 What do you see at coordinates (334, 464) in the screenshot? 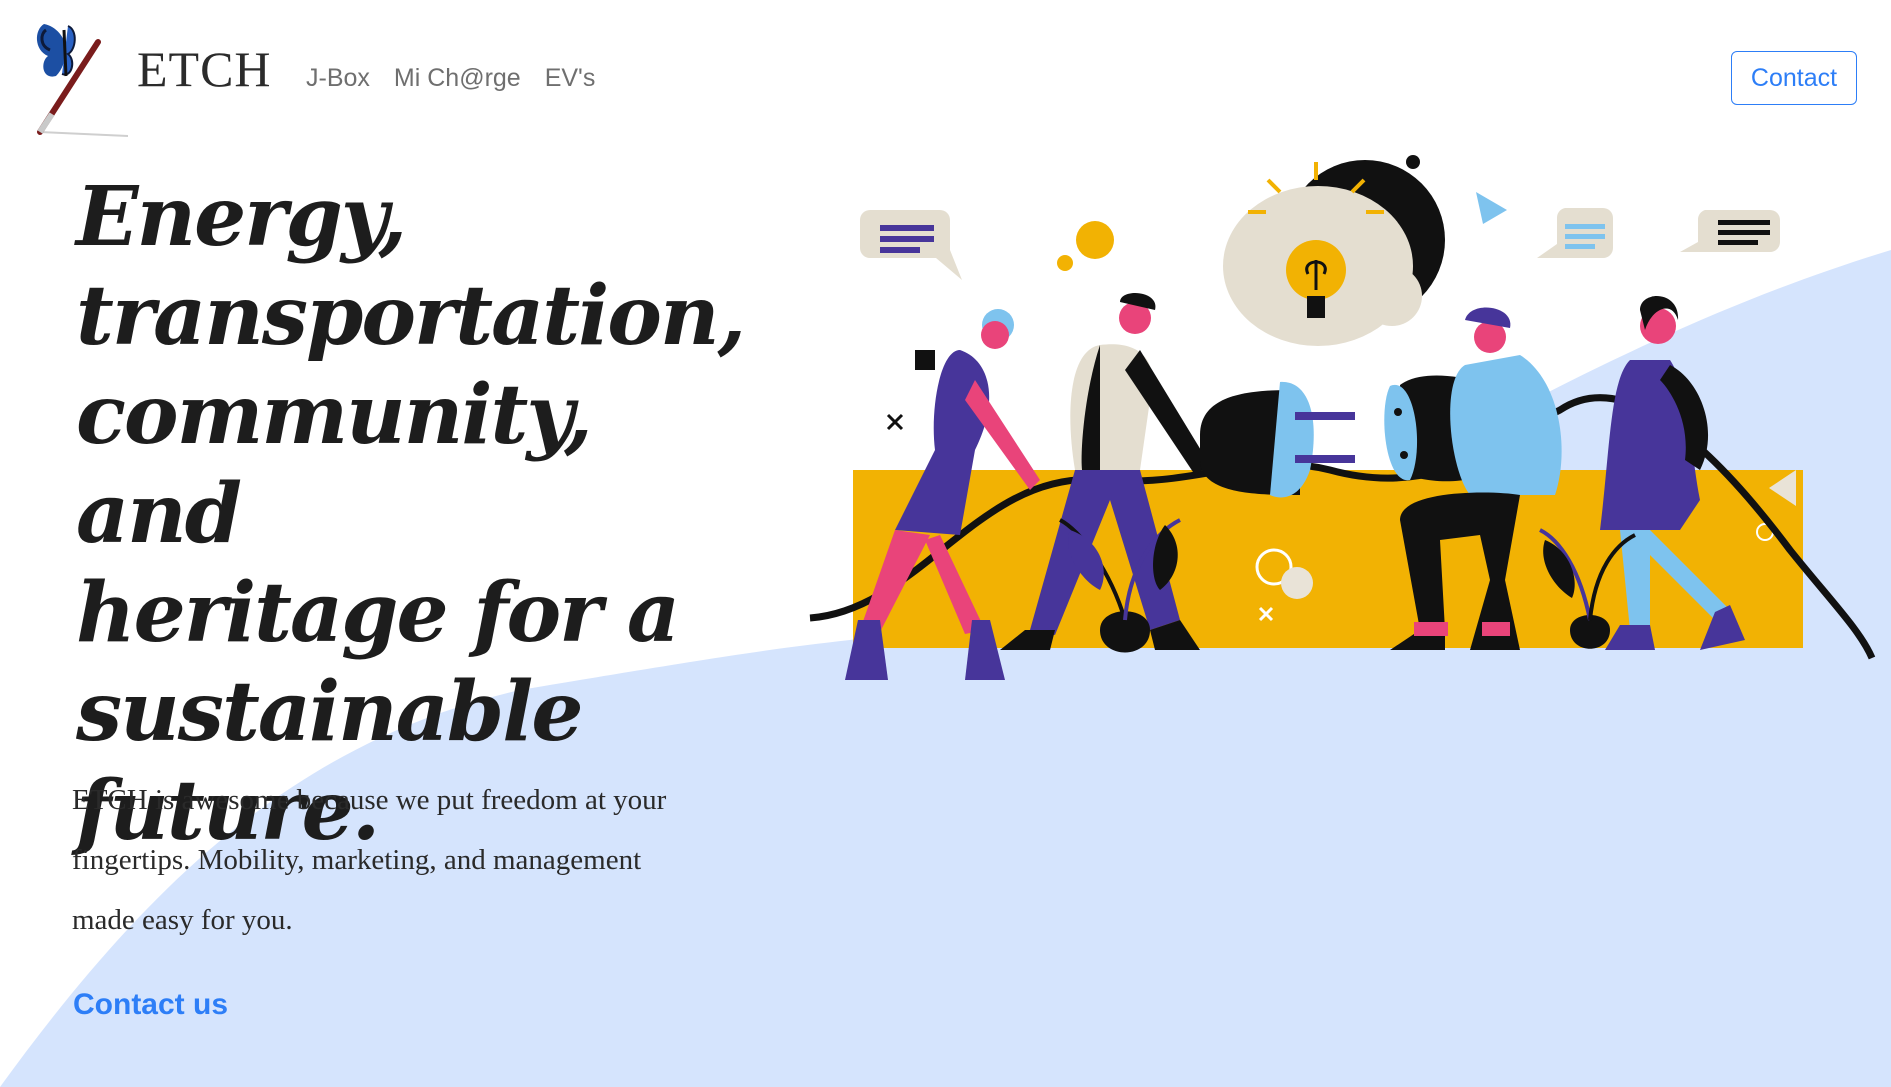
I see `headline-line: community, and` at bounding box center [334, 464].